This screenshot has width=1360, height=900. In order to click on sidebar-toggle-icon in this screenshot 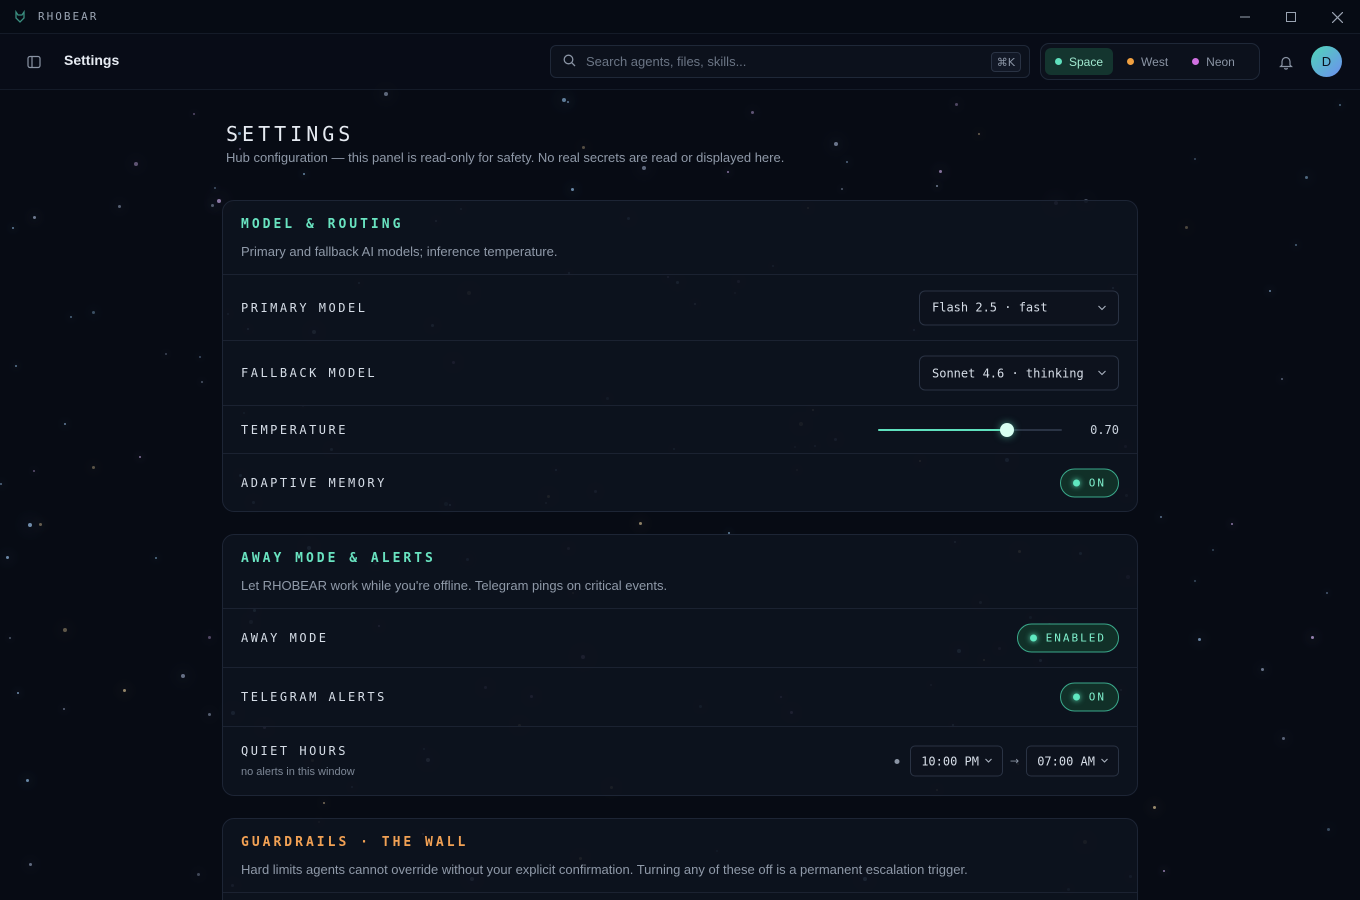, I will do `click(34, 62)`.